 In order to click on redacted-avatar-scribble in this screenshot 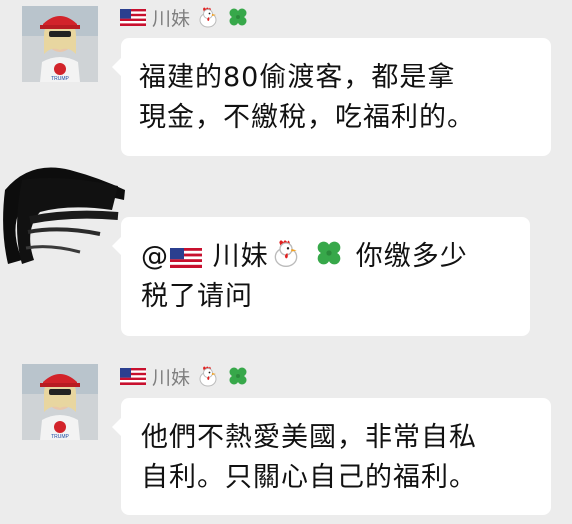, I will do `click(64, 215)`.